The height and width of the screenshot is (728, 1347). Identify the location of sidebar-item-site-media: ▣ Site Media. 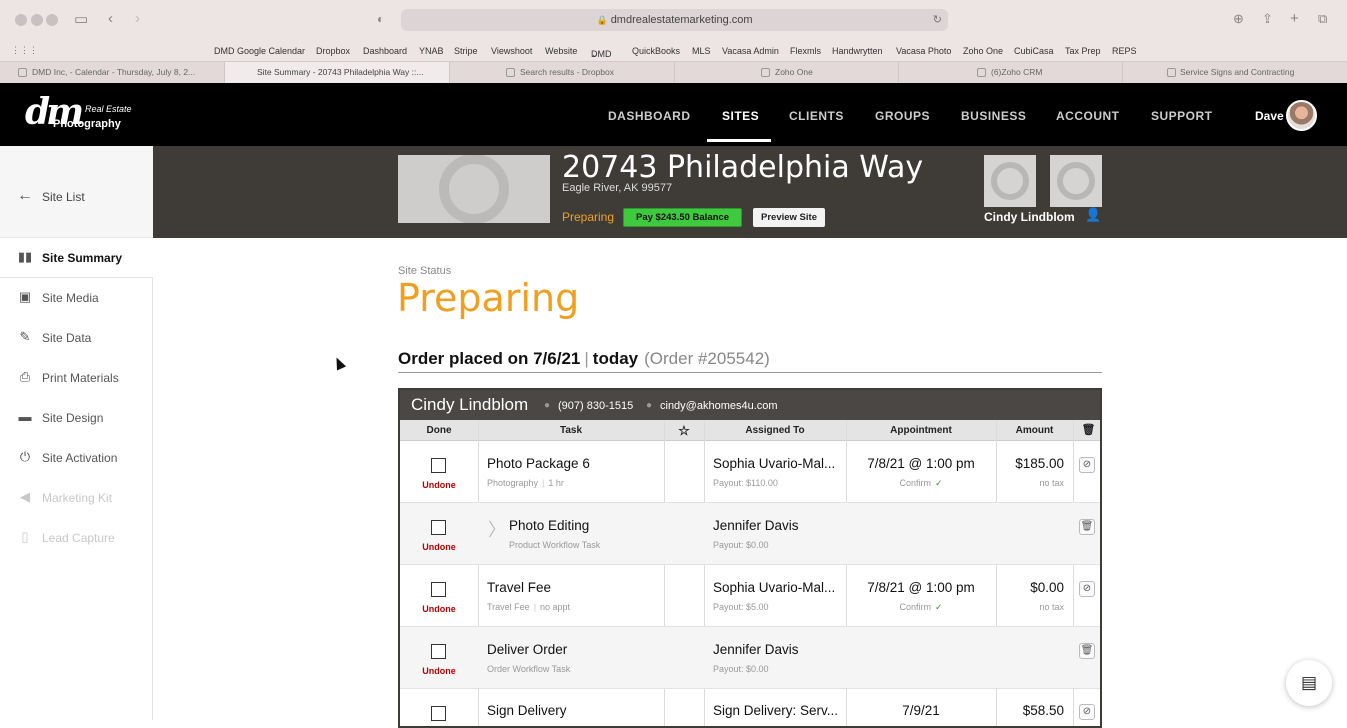
(76, 298).